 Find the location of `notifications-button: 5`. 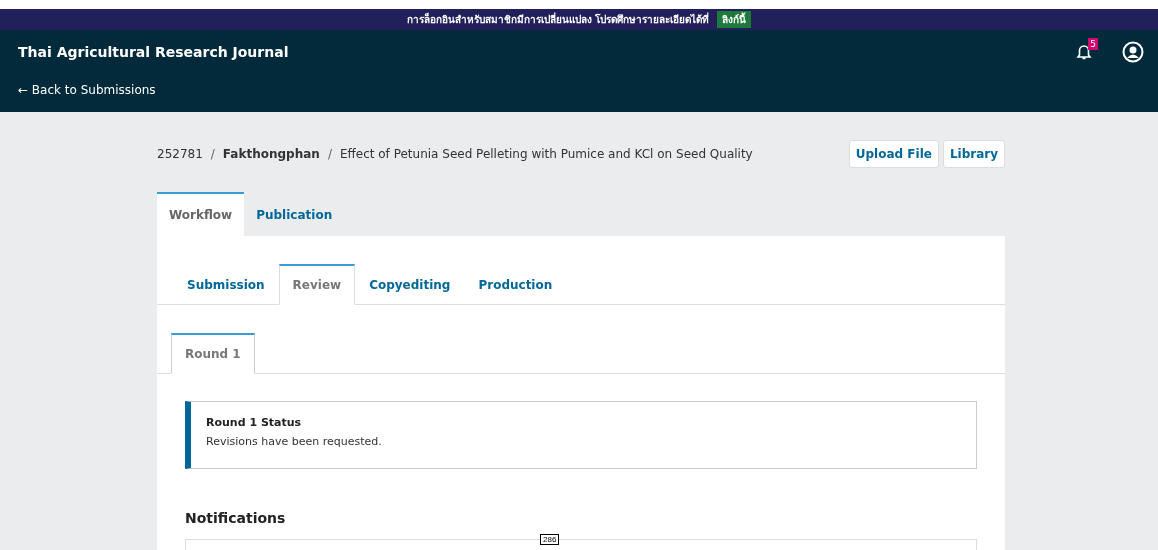

notifications-button: 5 is located at coordinates (1086, 52).